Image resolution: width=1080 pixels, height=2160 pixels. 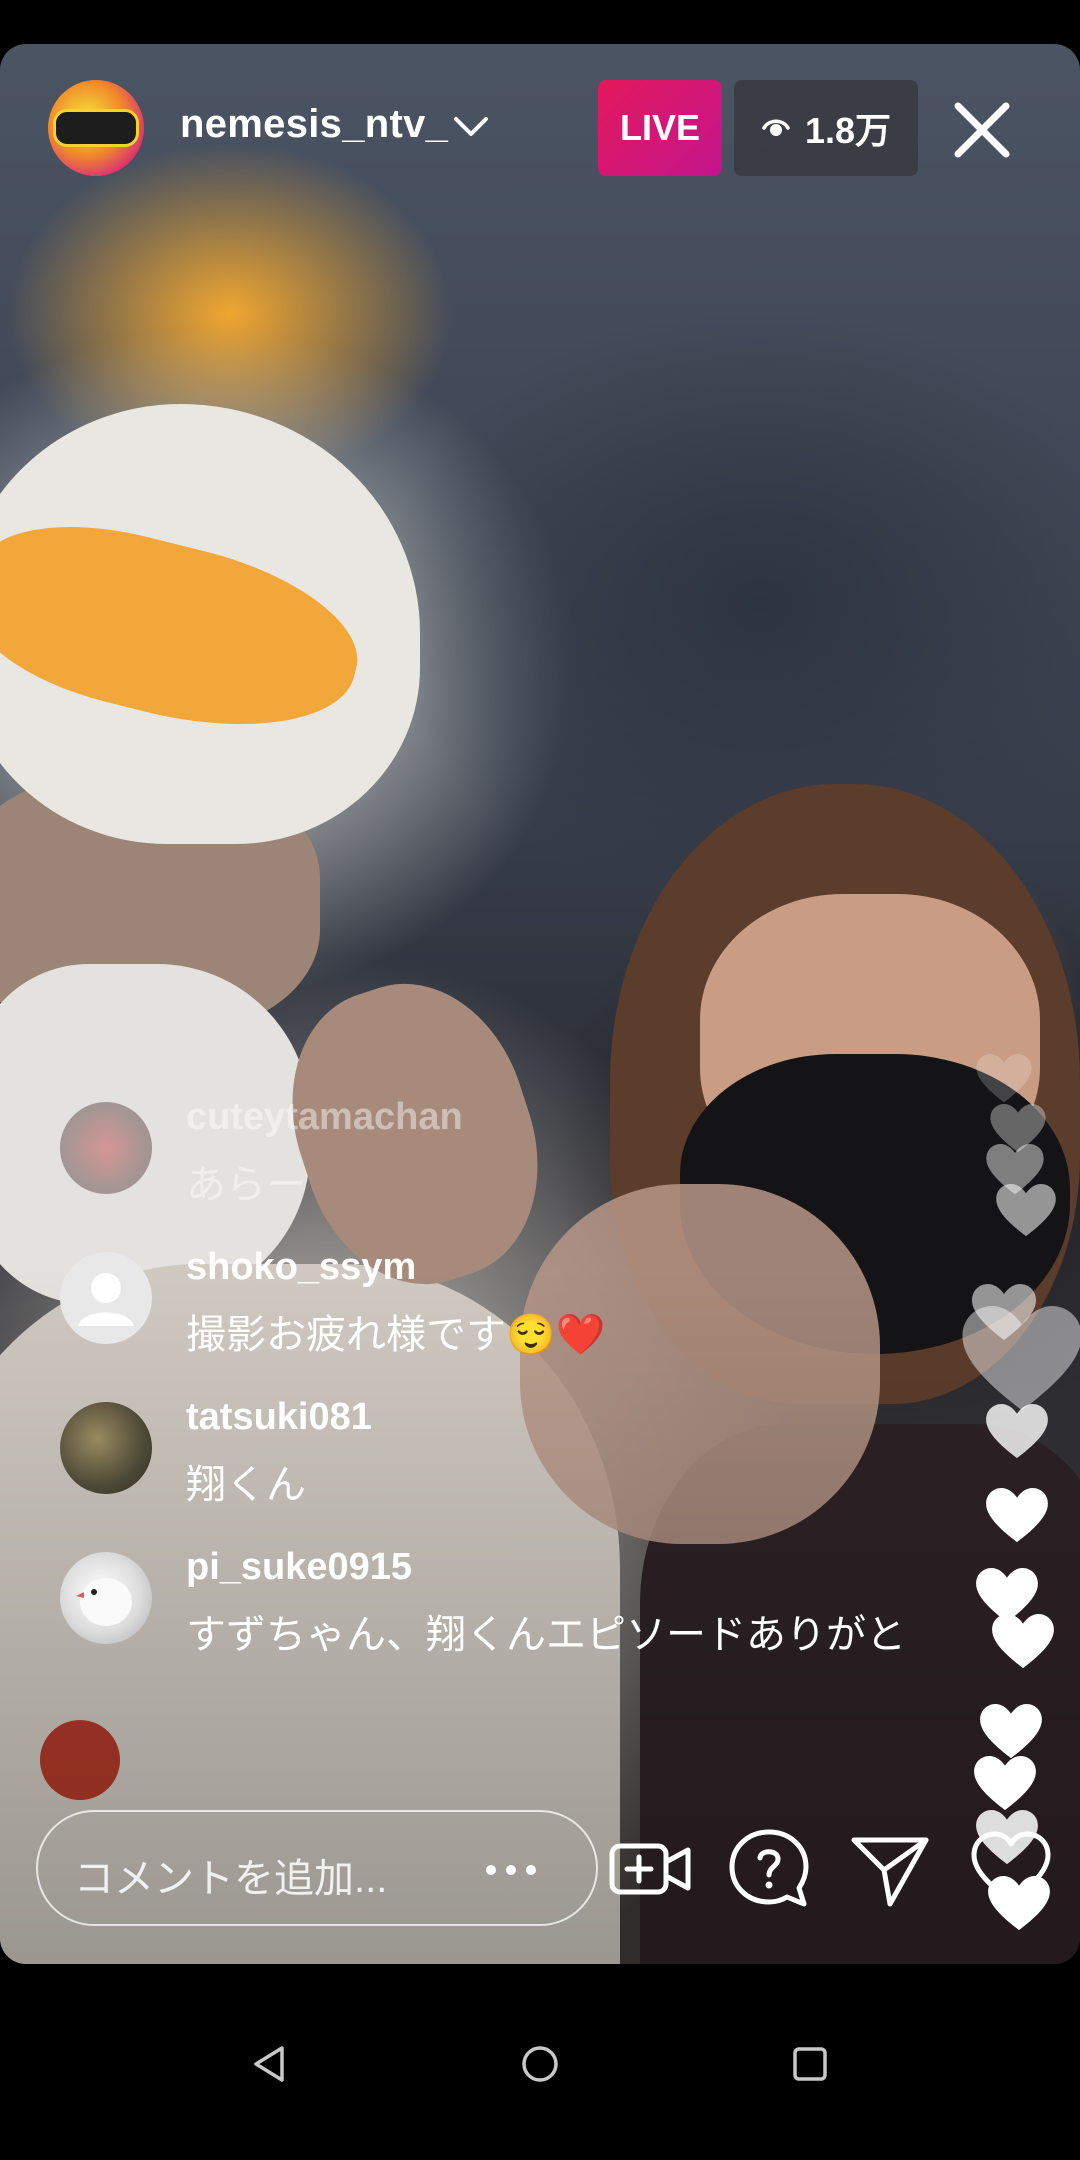 I want to click on commenter-username: cuteytamachan, so click(x=324, y=1117).